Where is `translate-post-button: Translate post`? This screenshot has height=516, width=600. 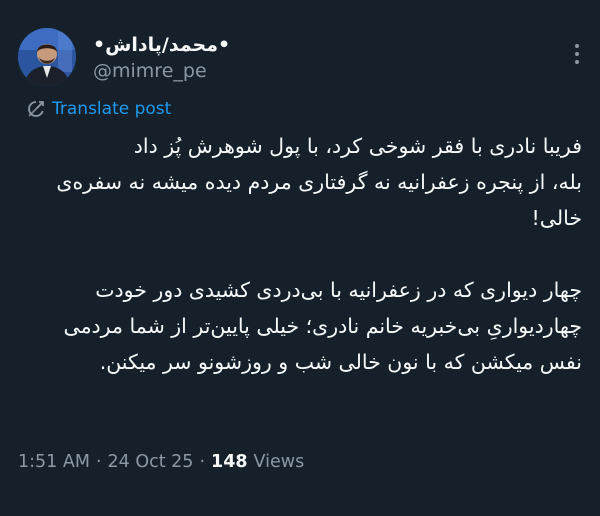
translate-post-button: Translate post is located at coordinates (98, 109).